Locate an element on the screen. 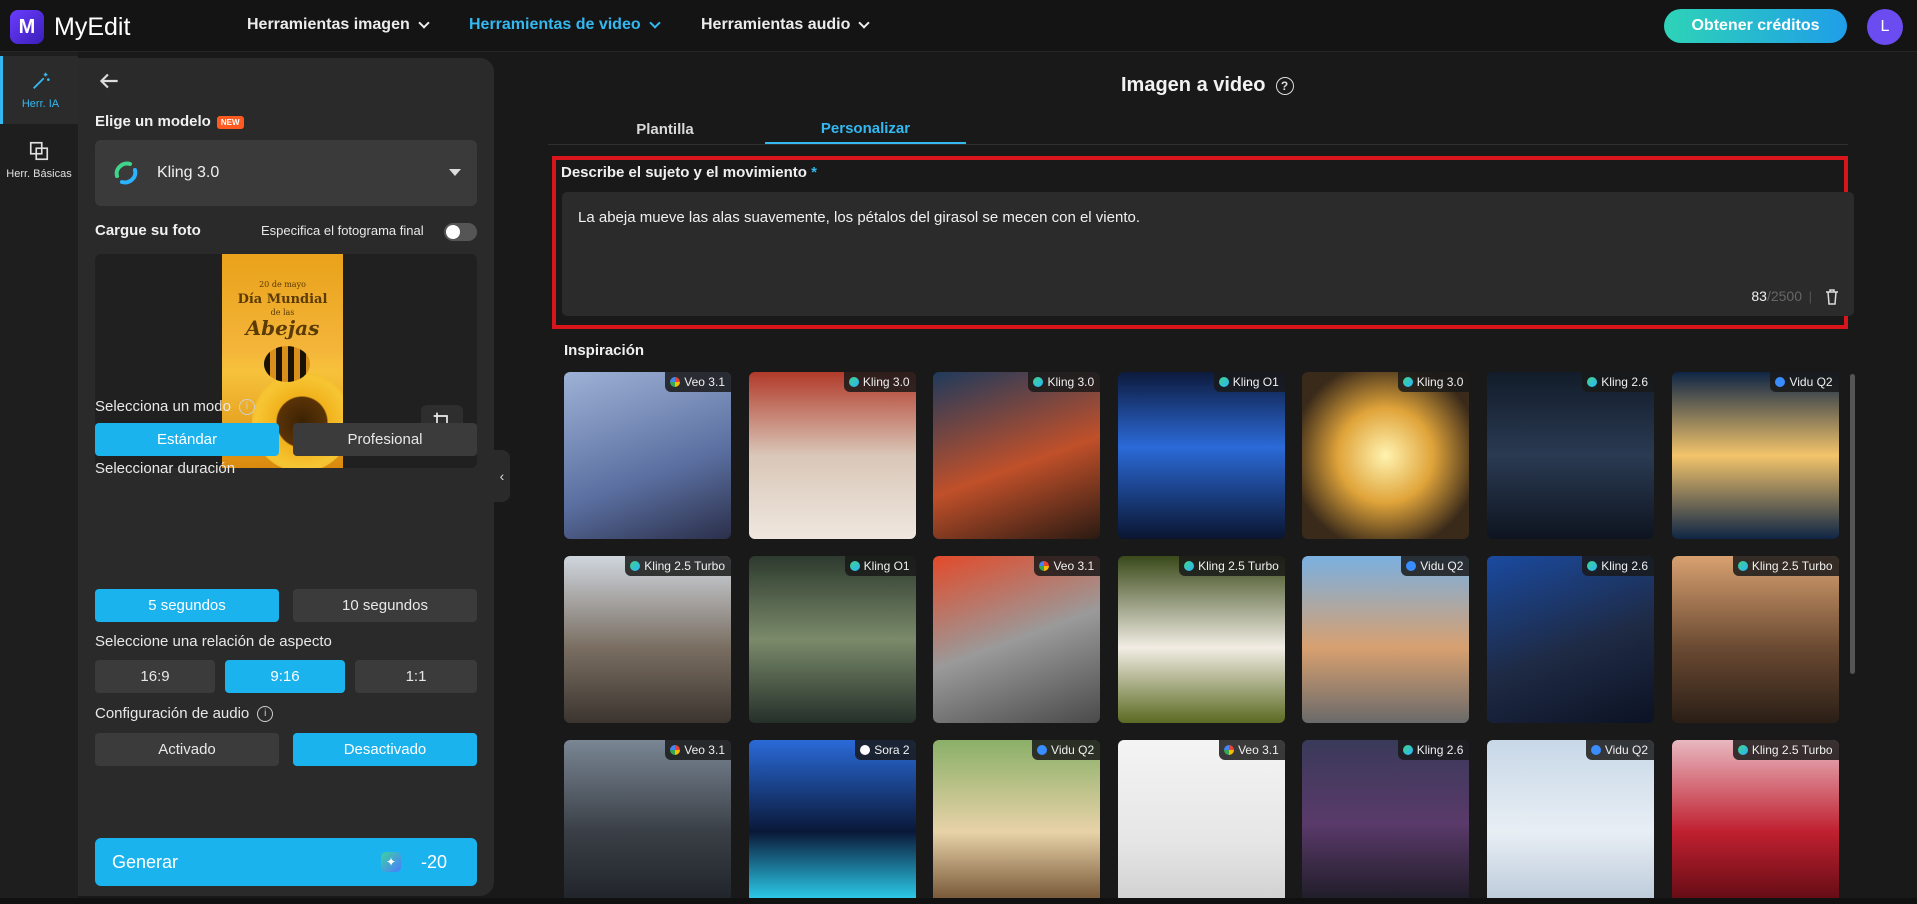 This screenshot has width=1917, height=904. page-title-text: Imagen a video is located at coordinates (1193, 85).